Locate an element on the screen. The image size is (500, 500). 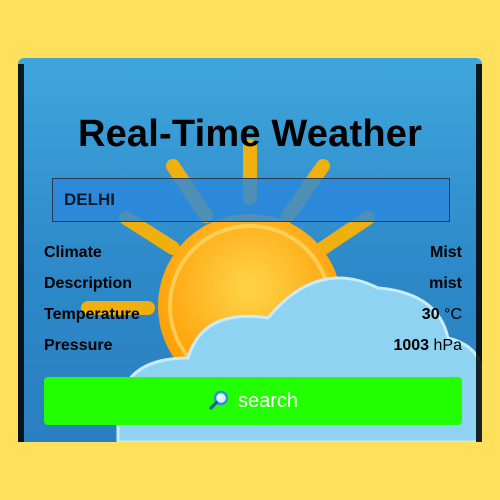
row-value: Mist is located at coordinates (446, 252).